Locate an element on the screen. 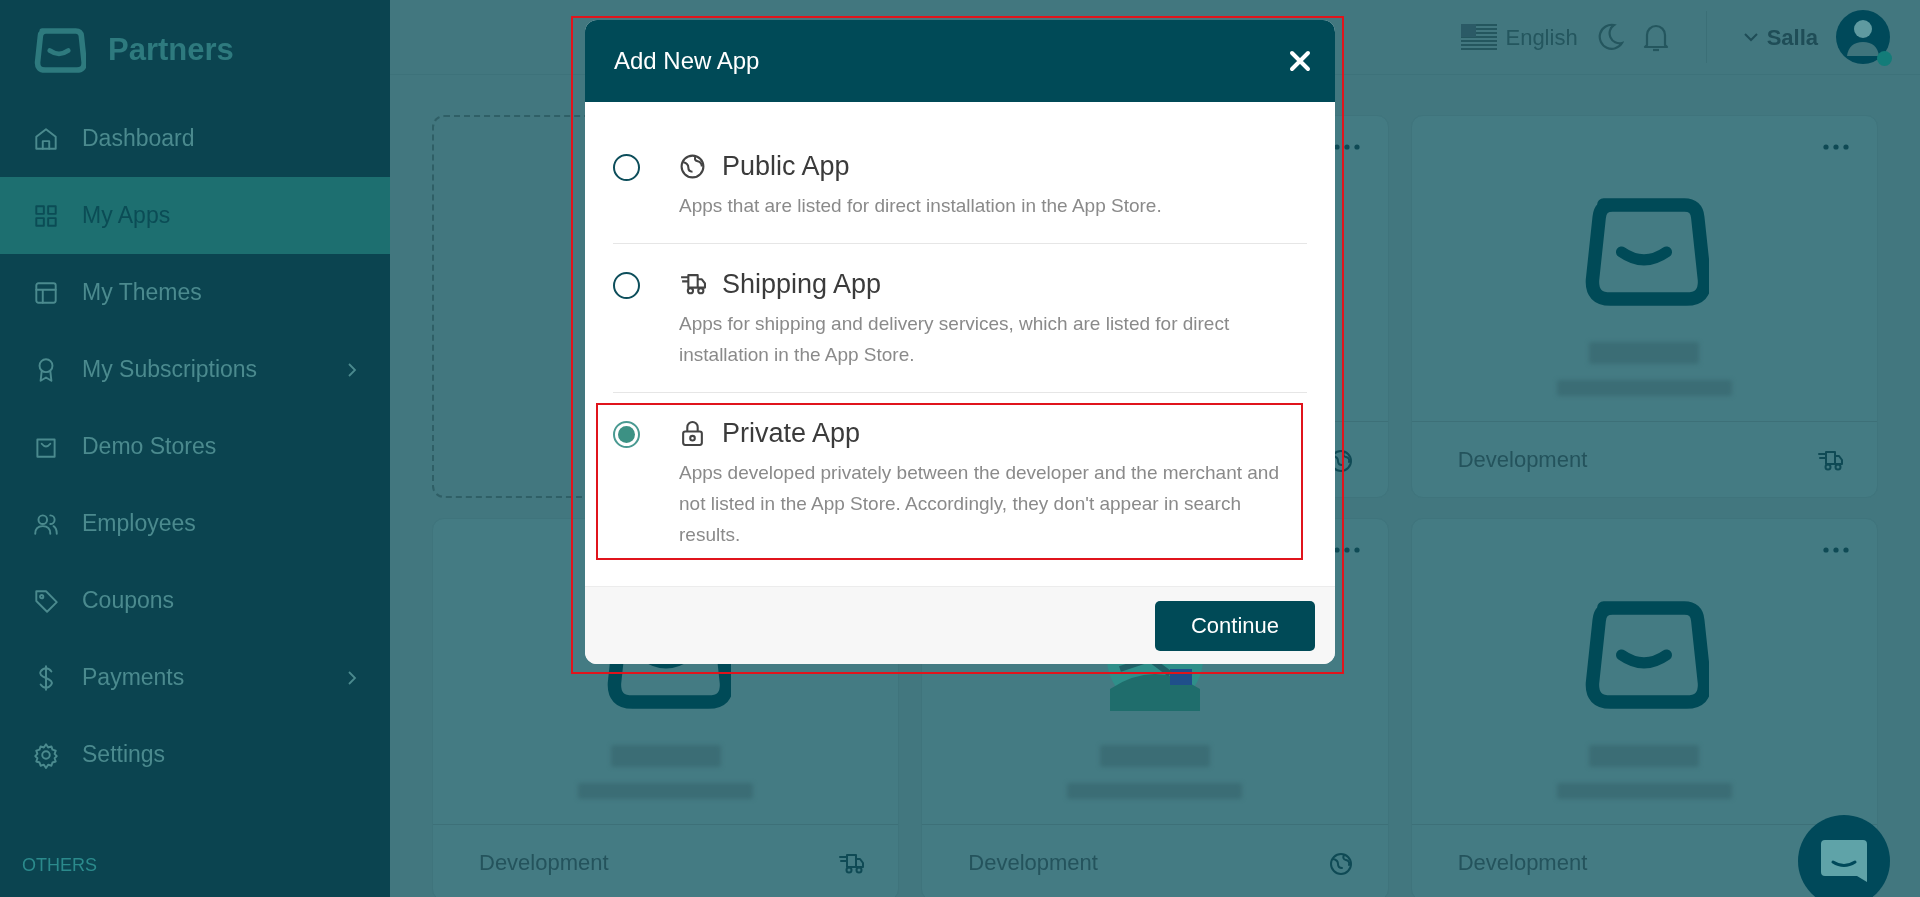  sidebar-item: My Themes is located at coordinates (195, 292).